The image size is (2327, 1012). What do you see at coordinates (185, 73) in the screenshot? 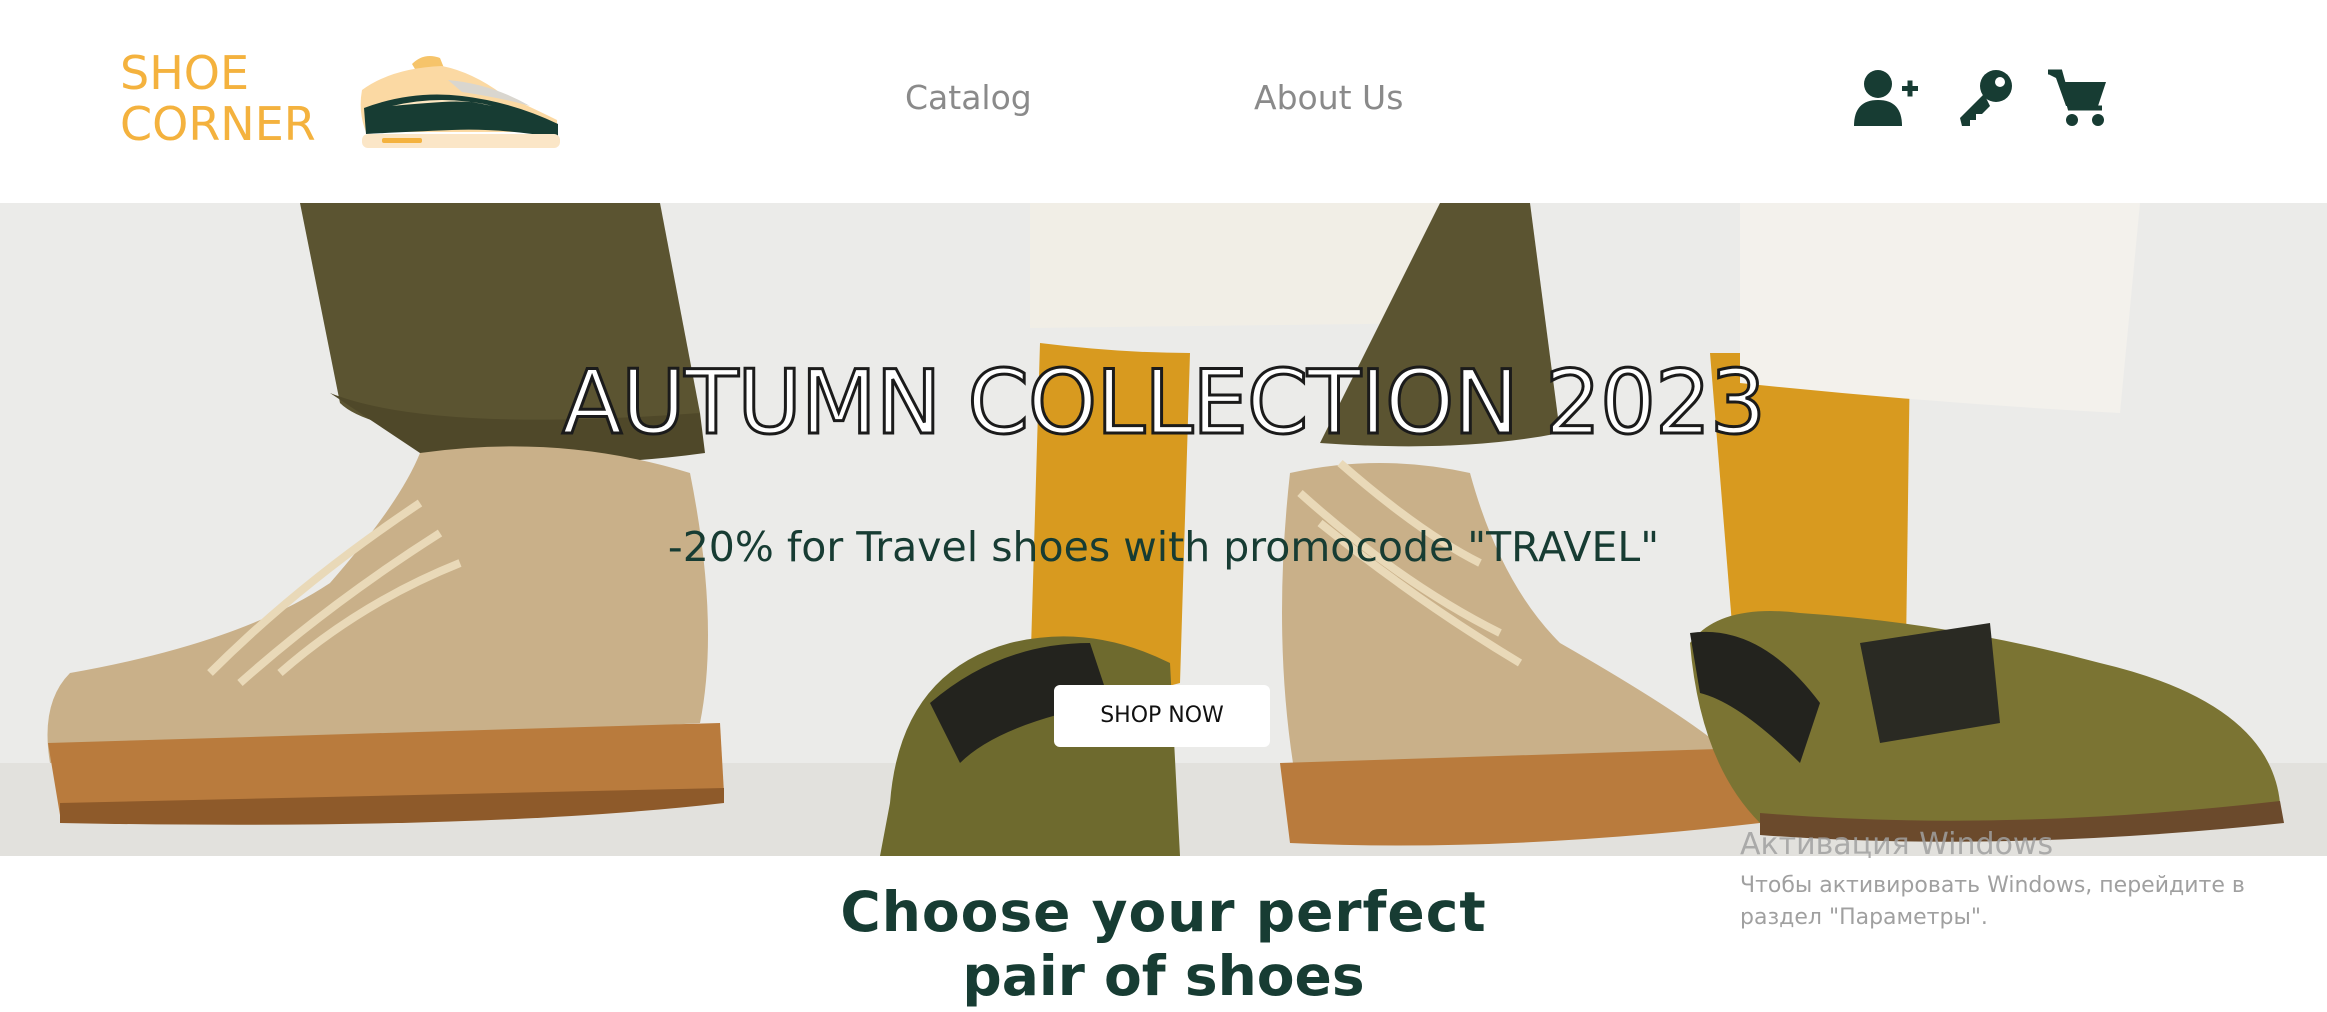
I see `logo-line-1: SHOE` at bounding box center [185, 73].